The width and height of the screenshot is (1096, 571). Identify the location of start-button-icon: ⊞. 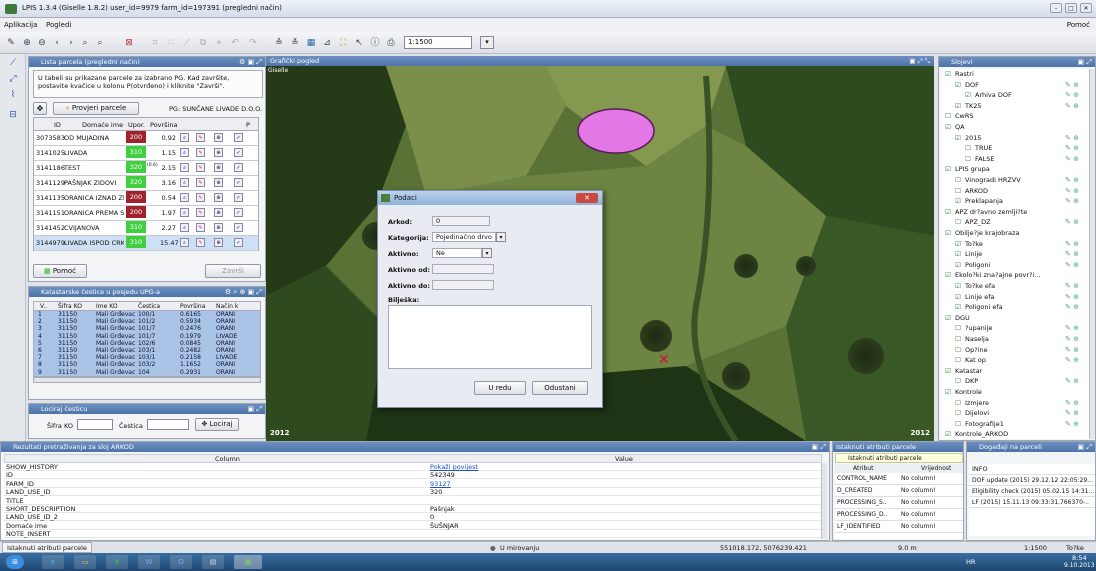
(15, 562).